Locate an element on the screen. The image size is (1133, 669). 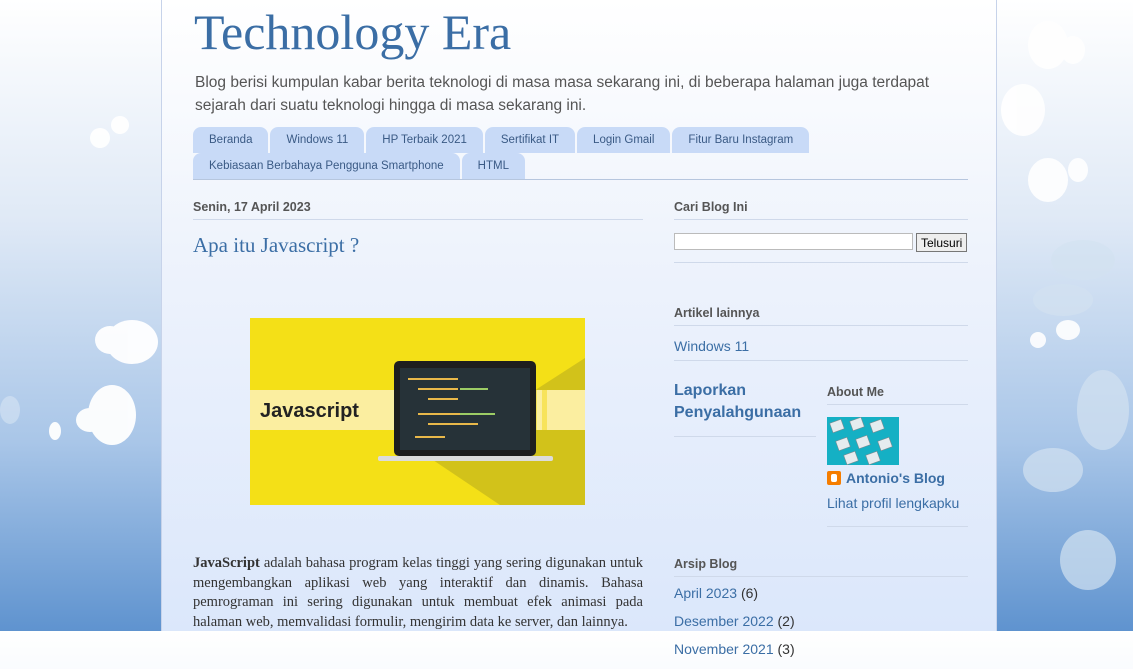
background-flowers-left is located at coordinates (82, 315).